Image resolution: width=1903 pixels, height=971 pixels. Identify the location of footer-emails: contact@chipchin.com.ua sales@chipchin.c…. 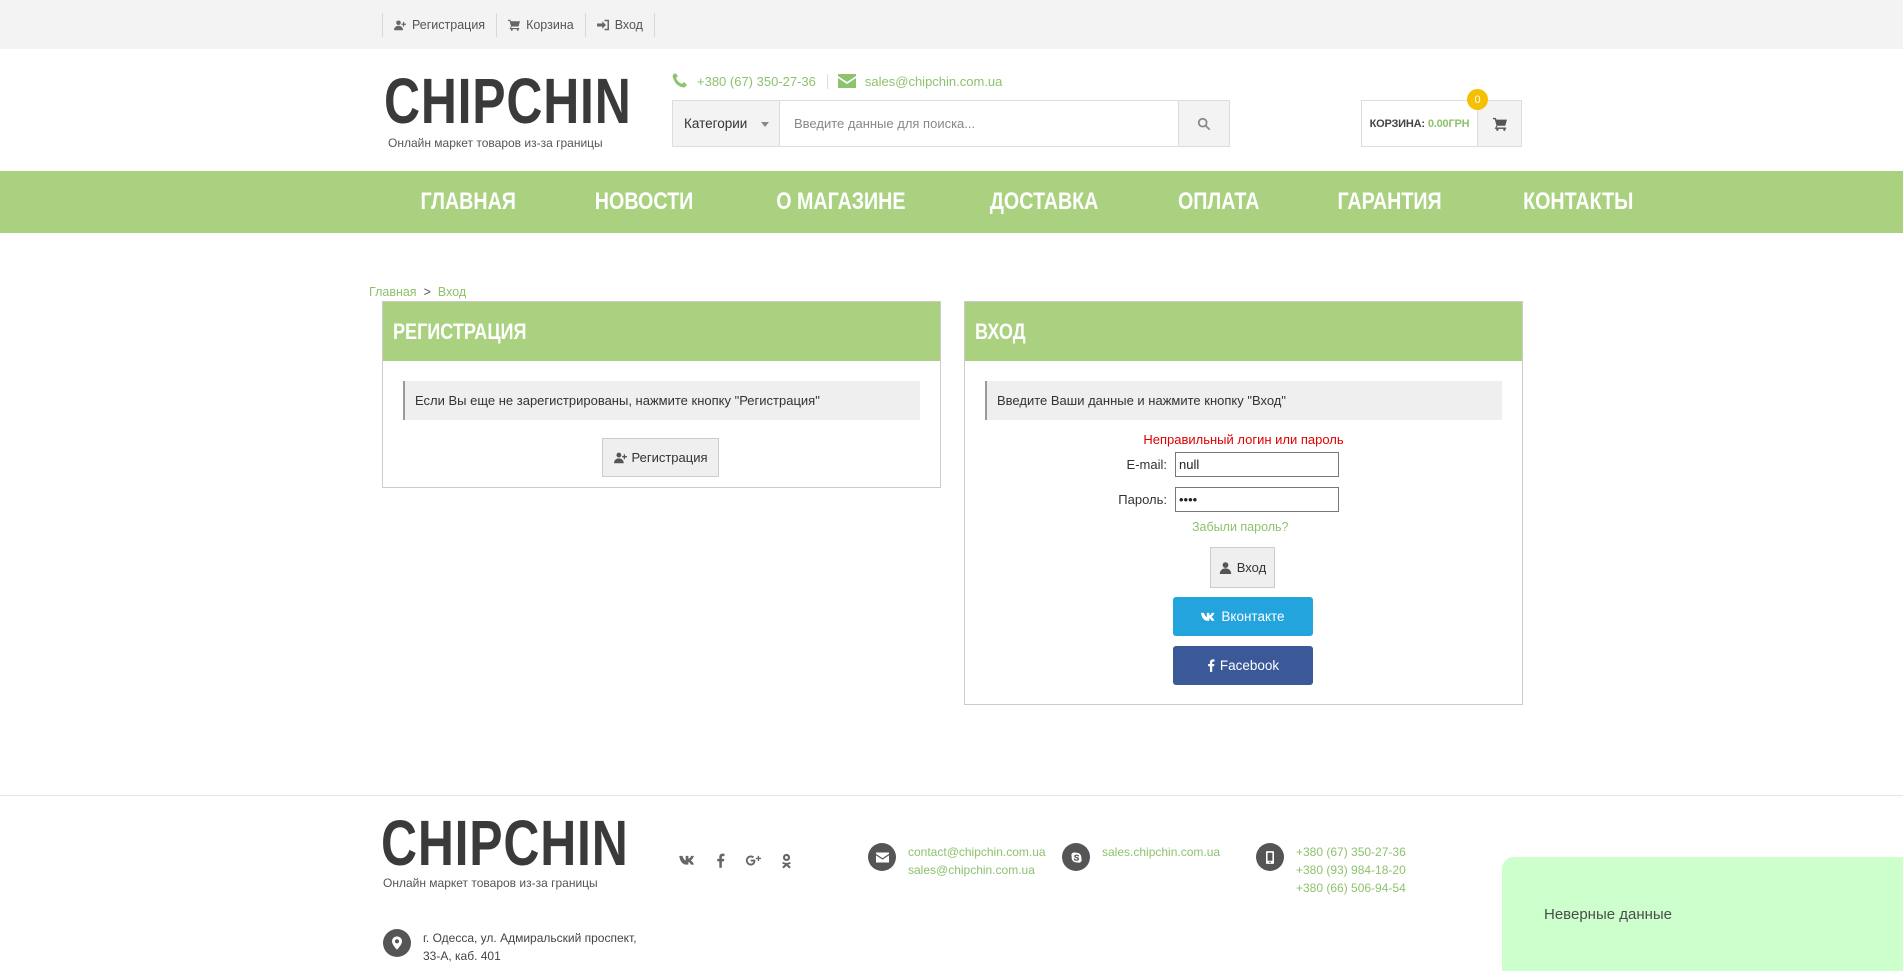
(957, 861).